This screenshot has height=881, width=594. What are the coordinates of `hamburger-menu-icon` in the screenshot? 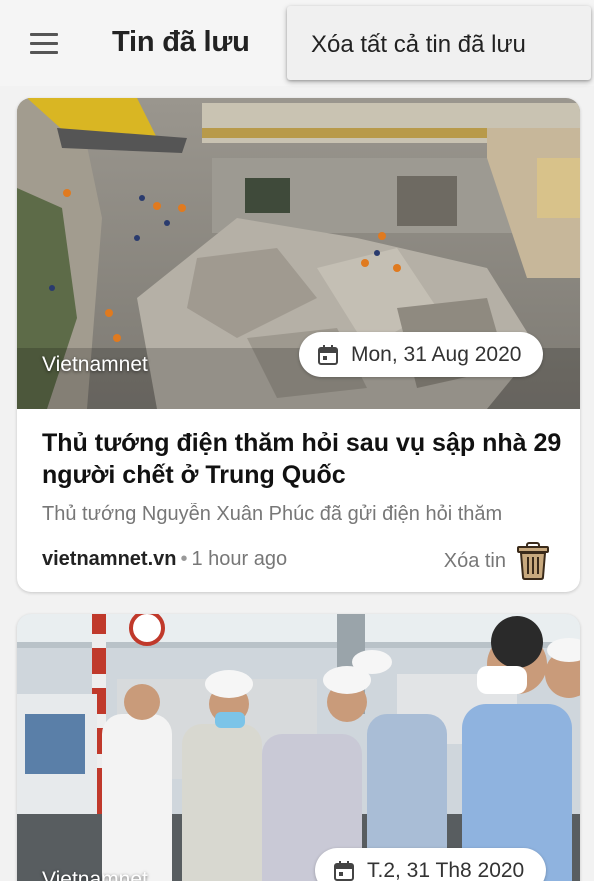 It's located at (43, 44).